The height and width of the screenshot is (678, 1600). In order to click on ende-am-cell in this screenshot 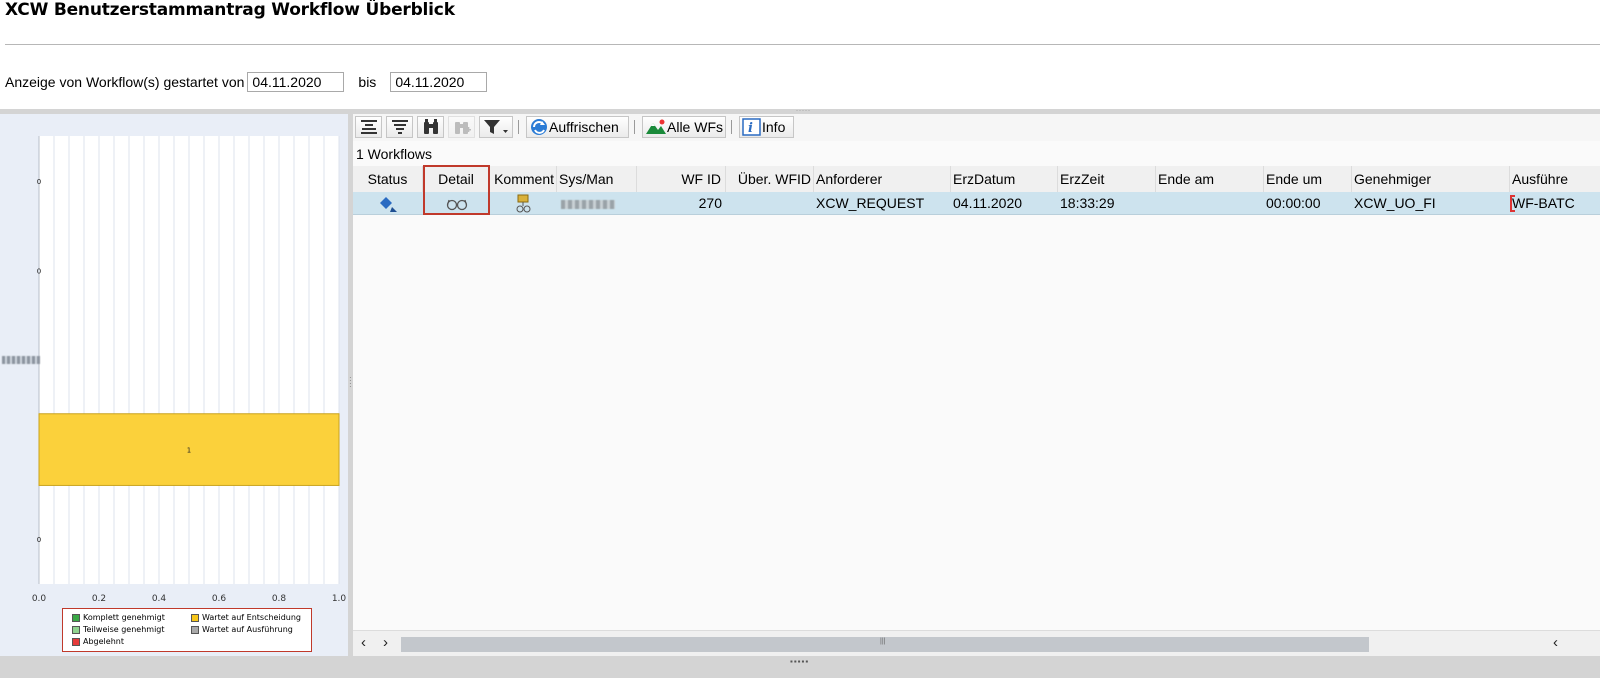, I will do `click(1210, 203)`.